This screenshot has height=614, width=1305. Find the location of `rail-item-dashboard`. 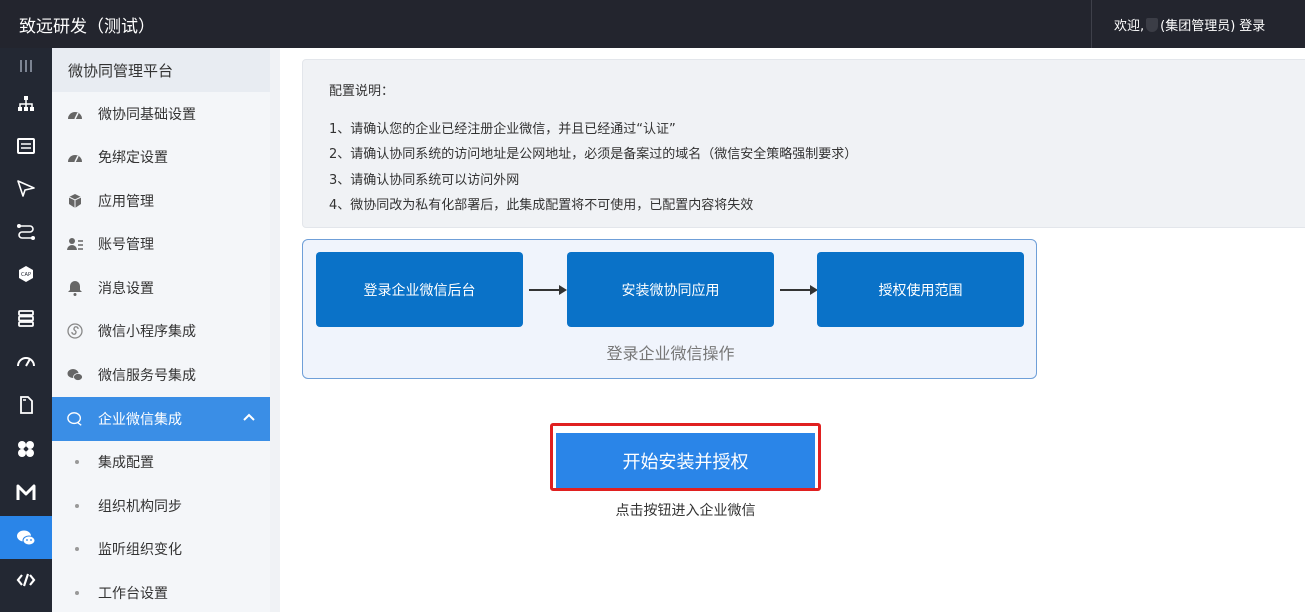

rail-item-dashboard is located at coordinates (26, 361).